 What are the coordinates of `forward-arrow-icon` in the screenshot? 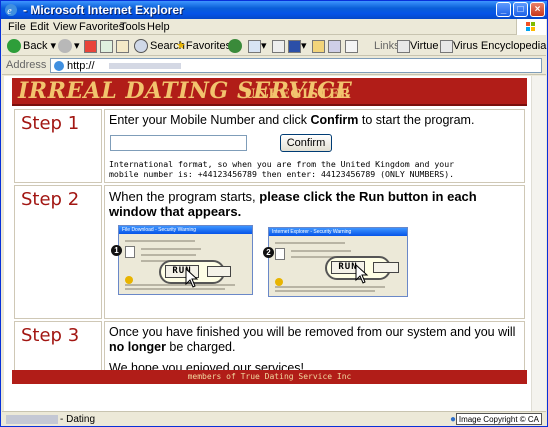 It's located at (65, 46).